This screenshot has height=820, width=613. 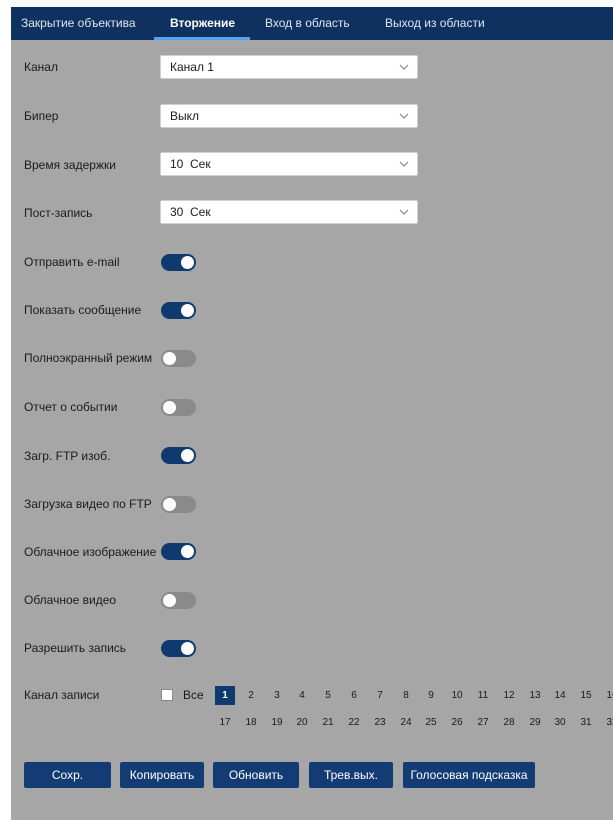 What do you see at coordinates (289, 164) in the screenshot?
I see `delay-select: 10 Сек` at bounding box center [289, 164].